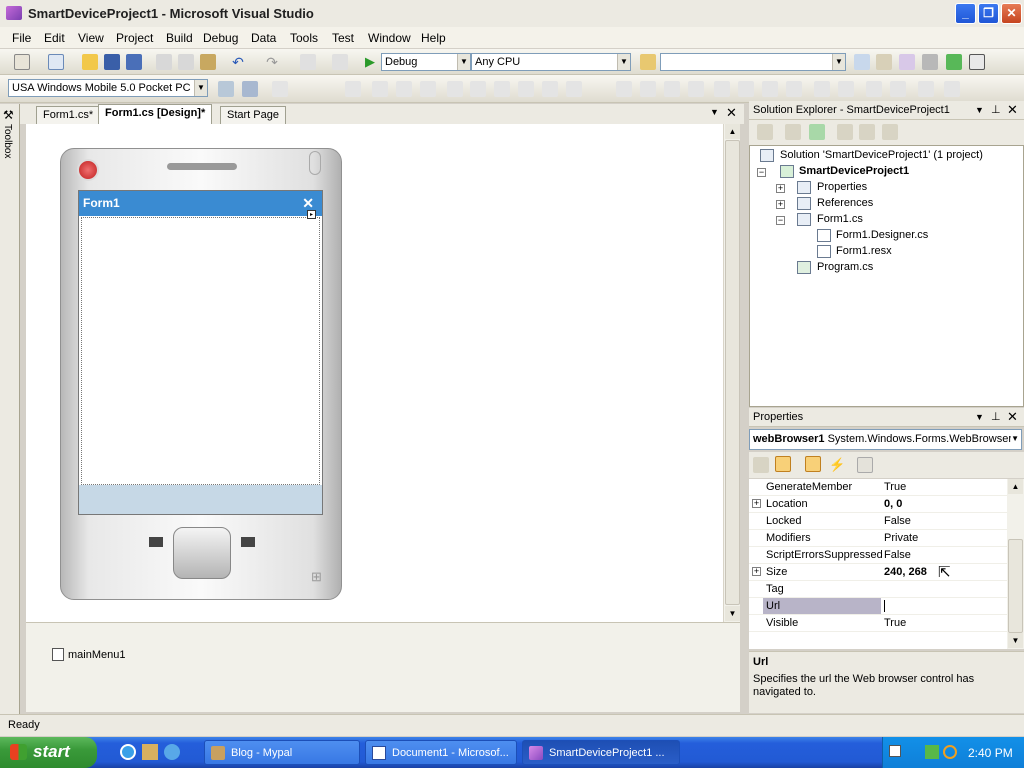 The image size is (1024, 768). I want to click on start-debugging-icon: ▶, so click(370, 62).